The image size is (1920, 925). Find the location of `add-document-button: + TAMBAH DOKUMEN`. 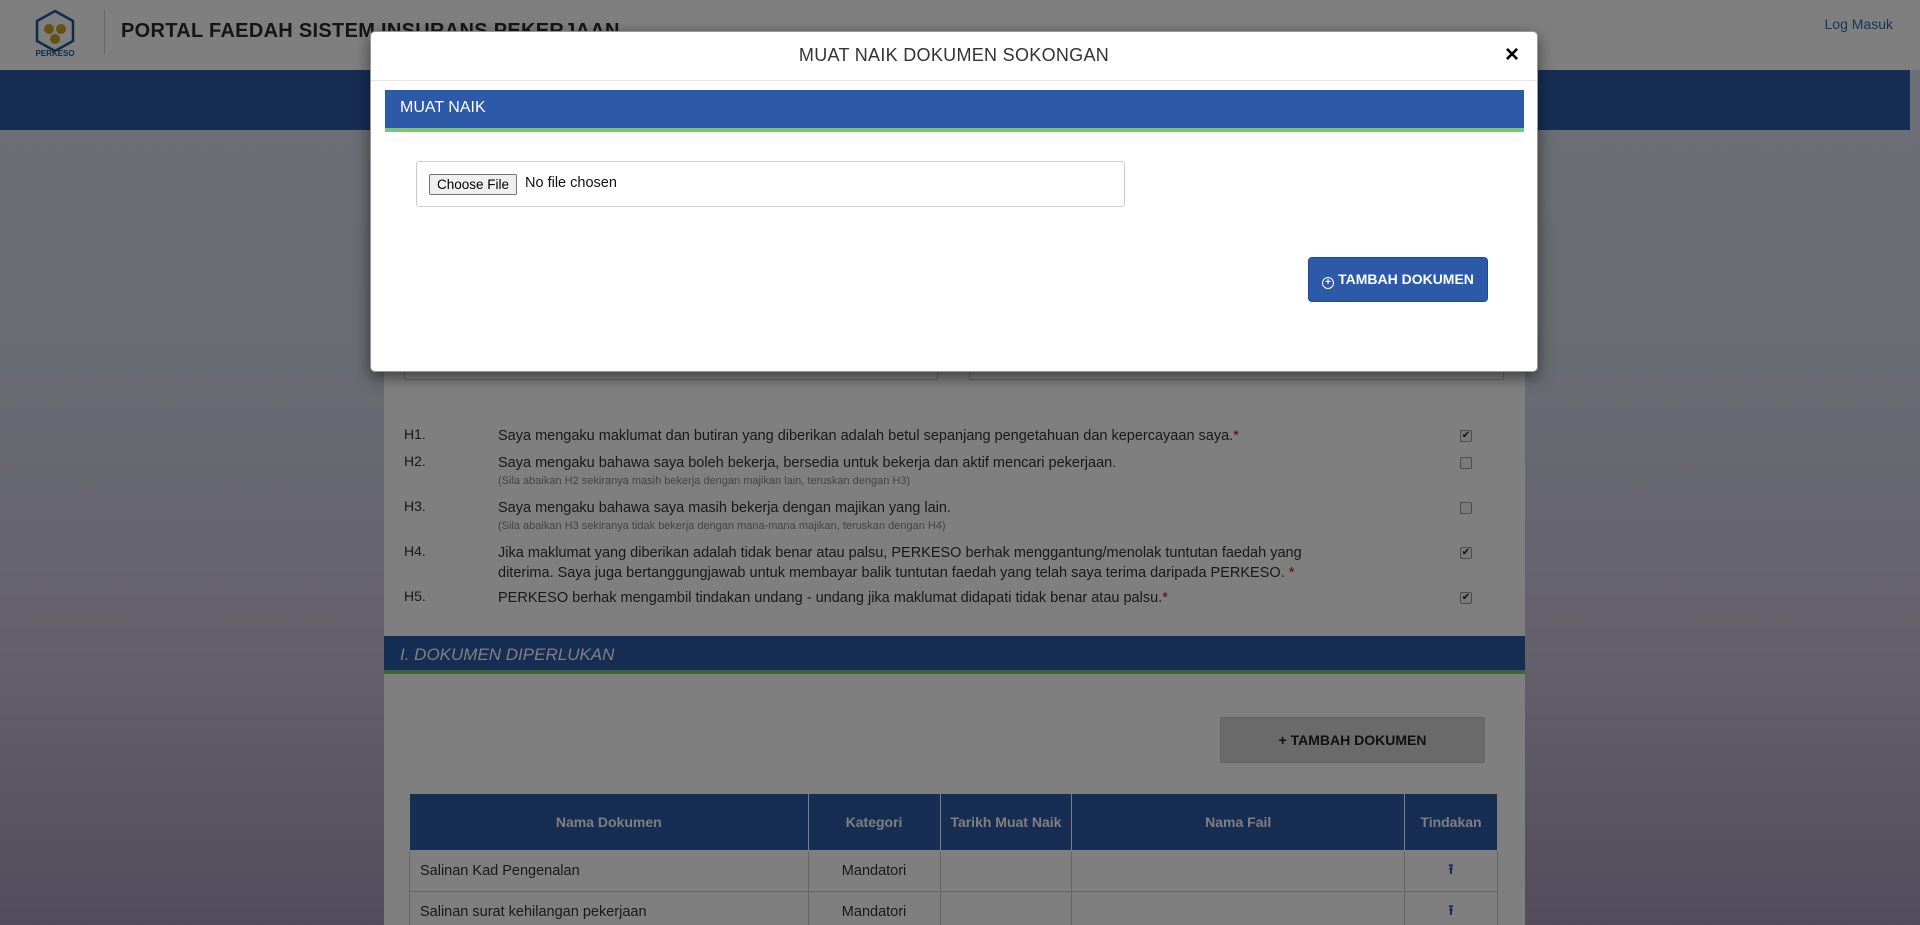

add-document-button: + TAMBAH DOKUMEN is located at coordinates (1398, 279).